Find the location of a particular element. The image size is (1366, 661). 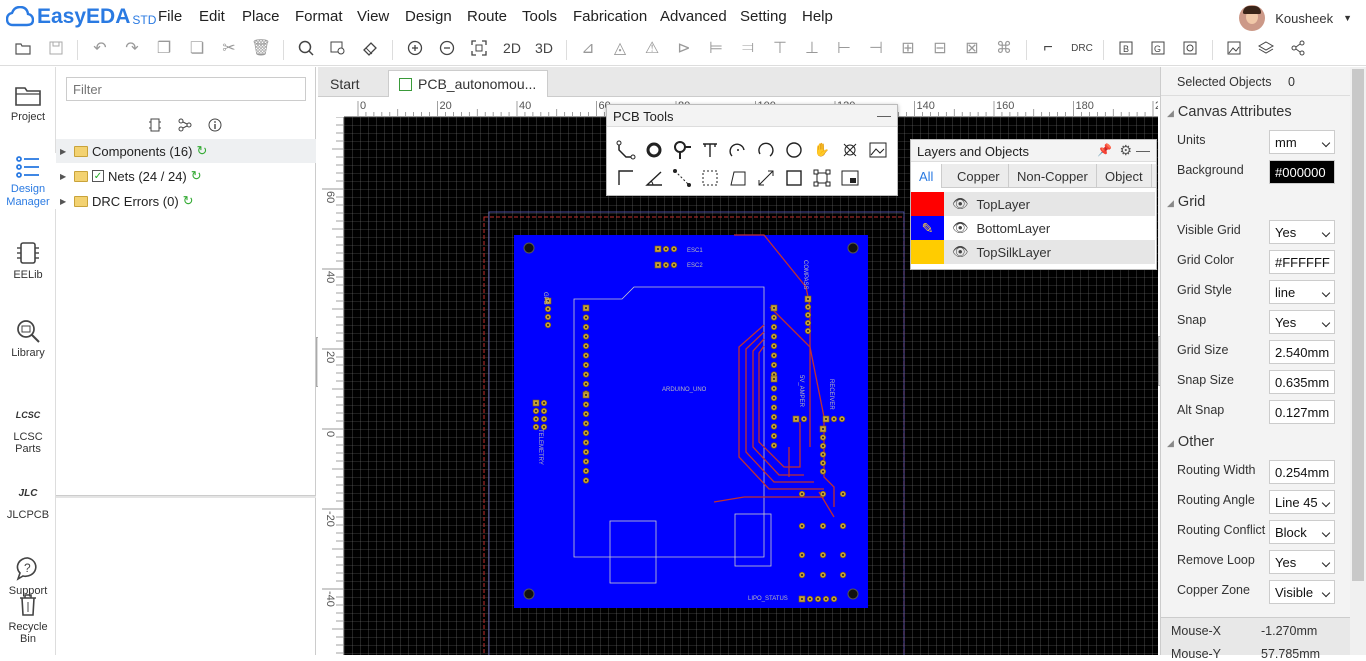

component-icon is located at coordinates (155, 125).